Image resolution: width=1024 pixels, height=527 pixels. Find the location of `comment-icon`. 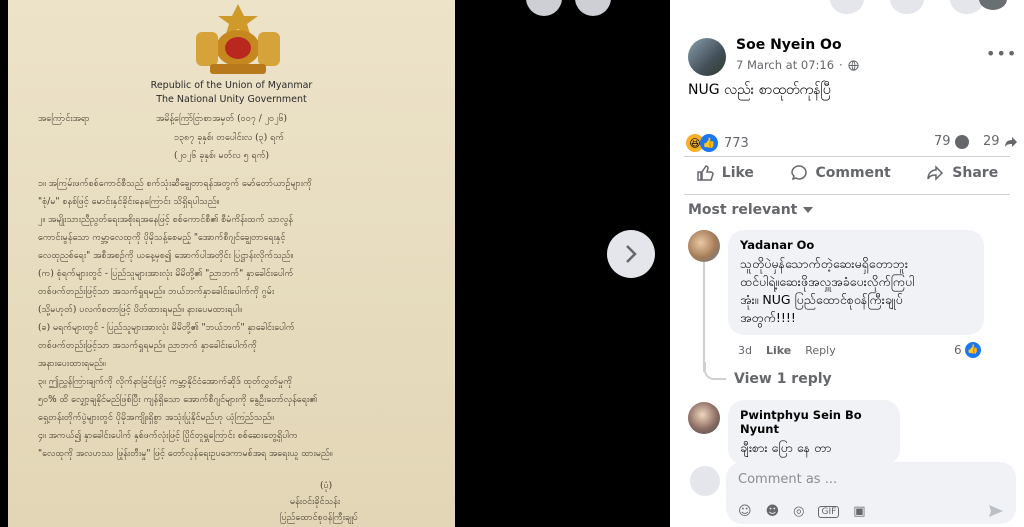

comment-icon is located at coordinates (798, 173).